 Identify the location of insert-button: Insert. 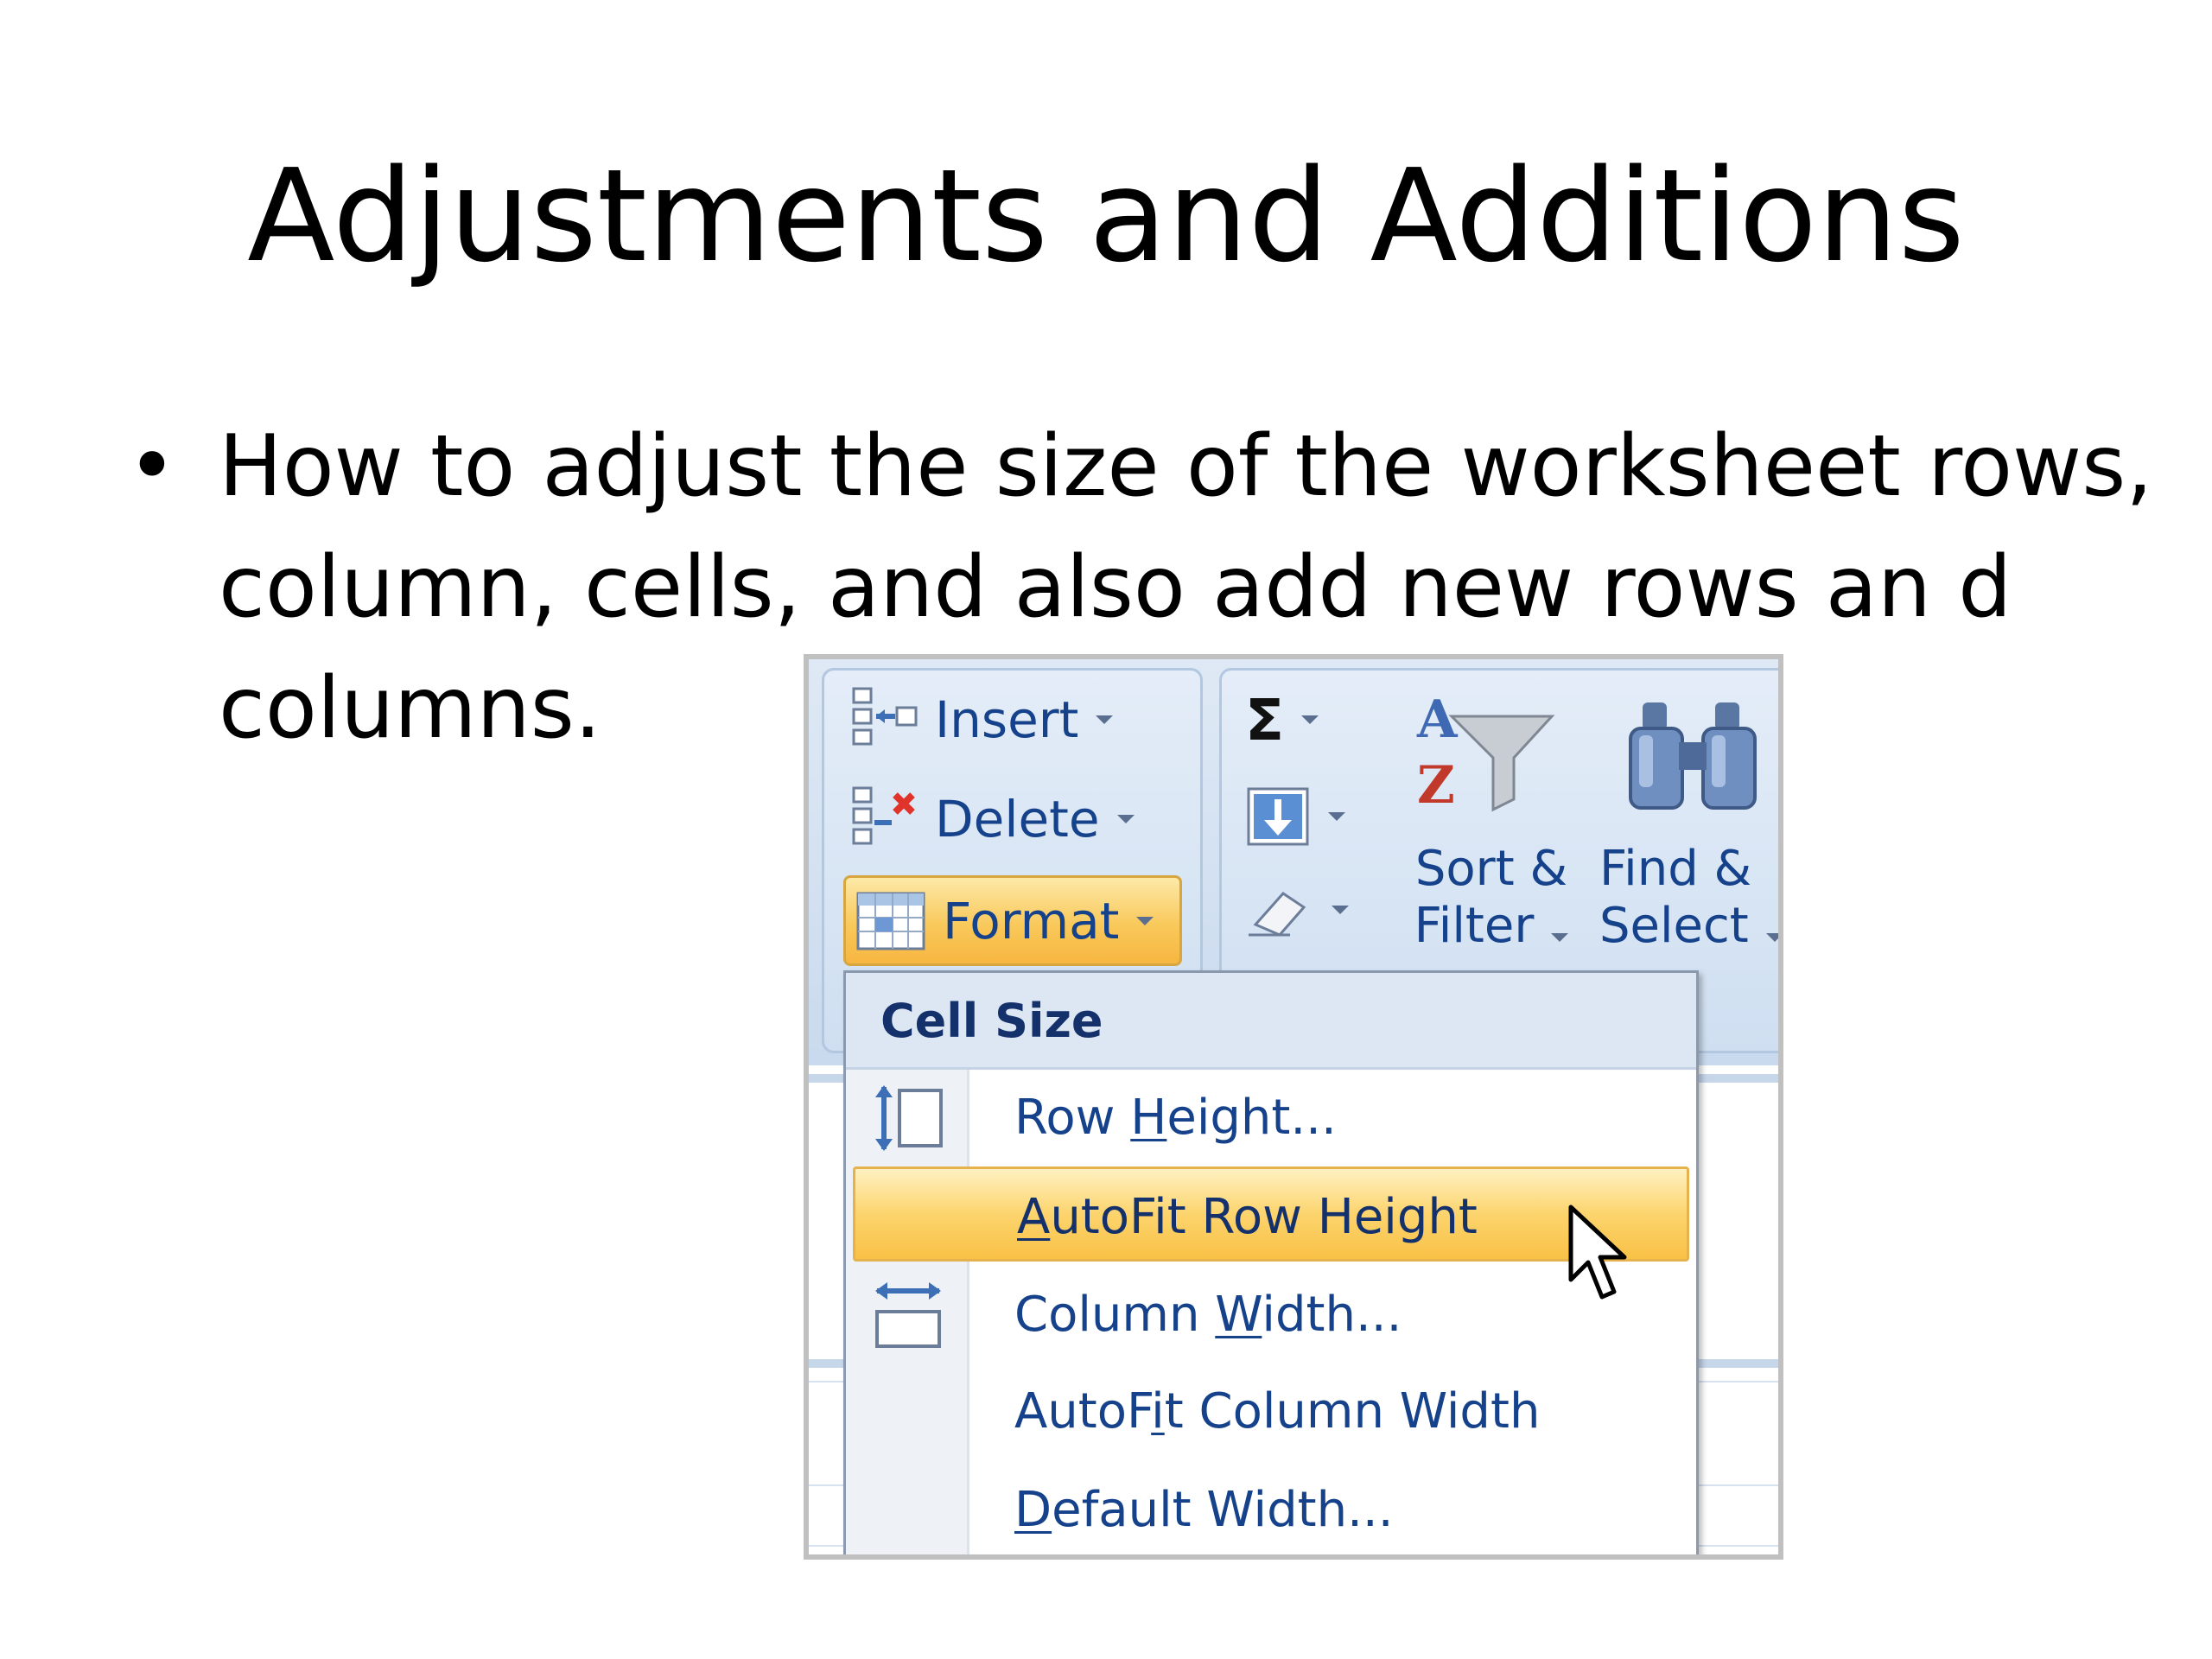
(982, 720).